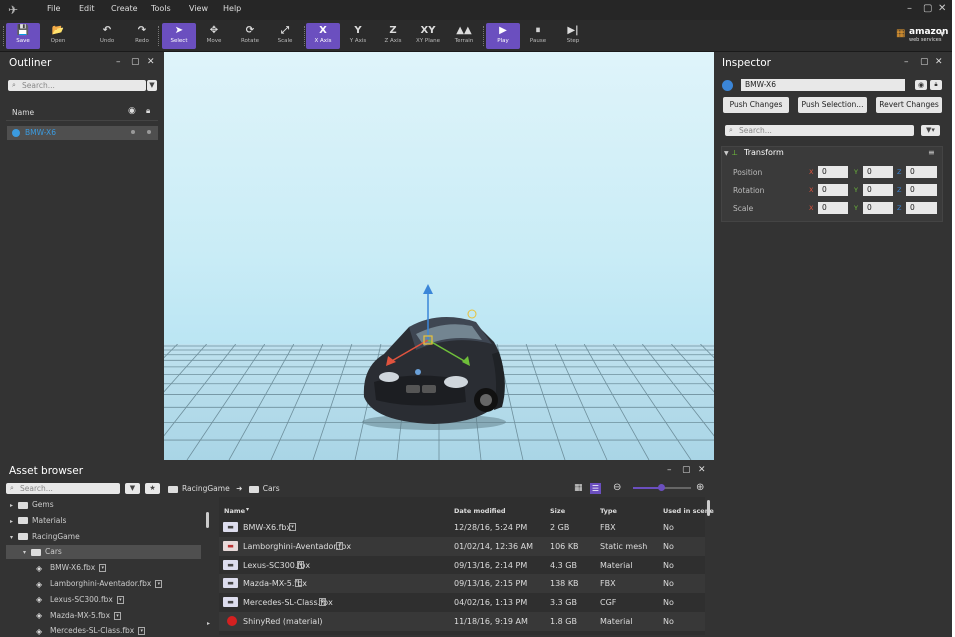 The image size is (955, 637). I want to click on tool-play-button: ▶ Play, so click(503, 36).